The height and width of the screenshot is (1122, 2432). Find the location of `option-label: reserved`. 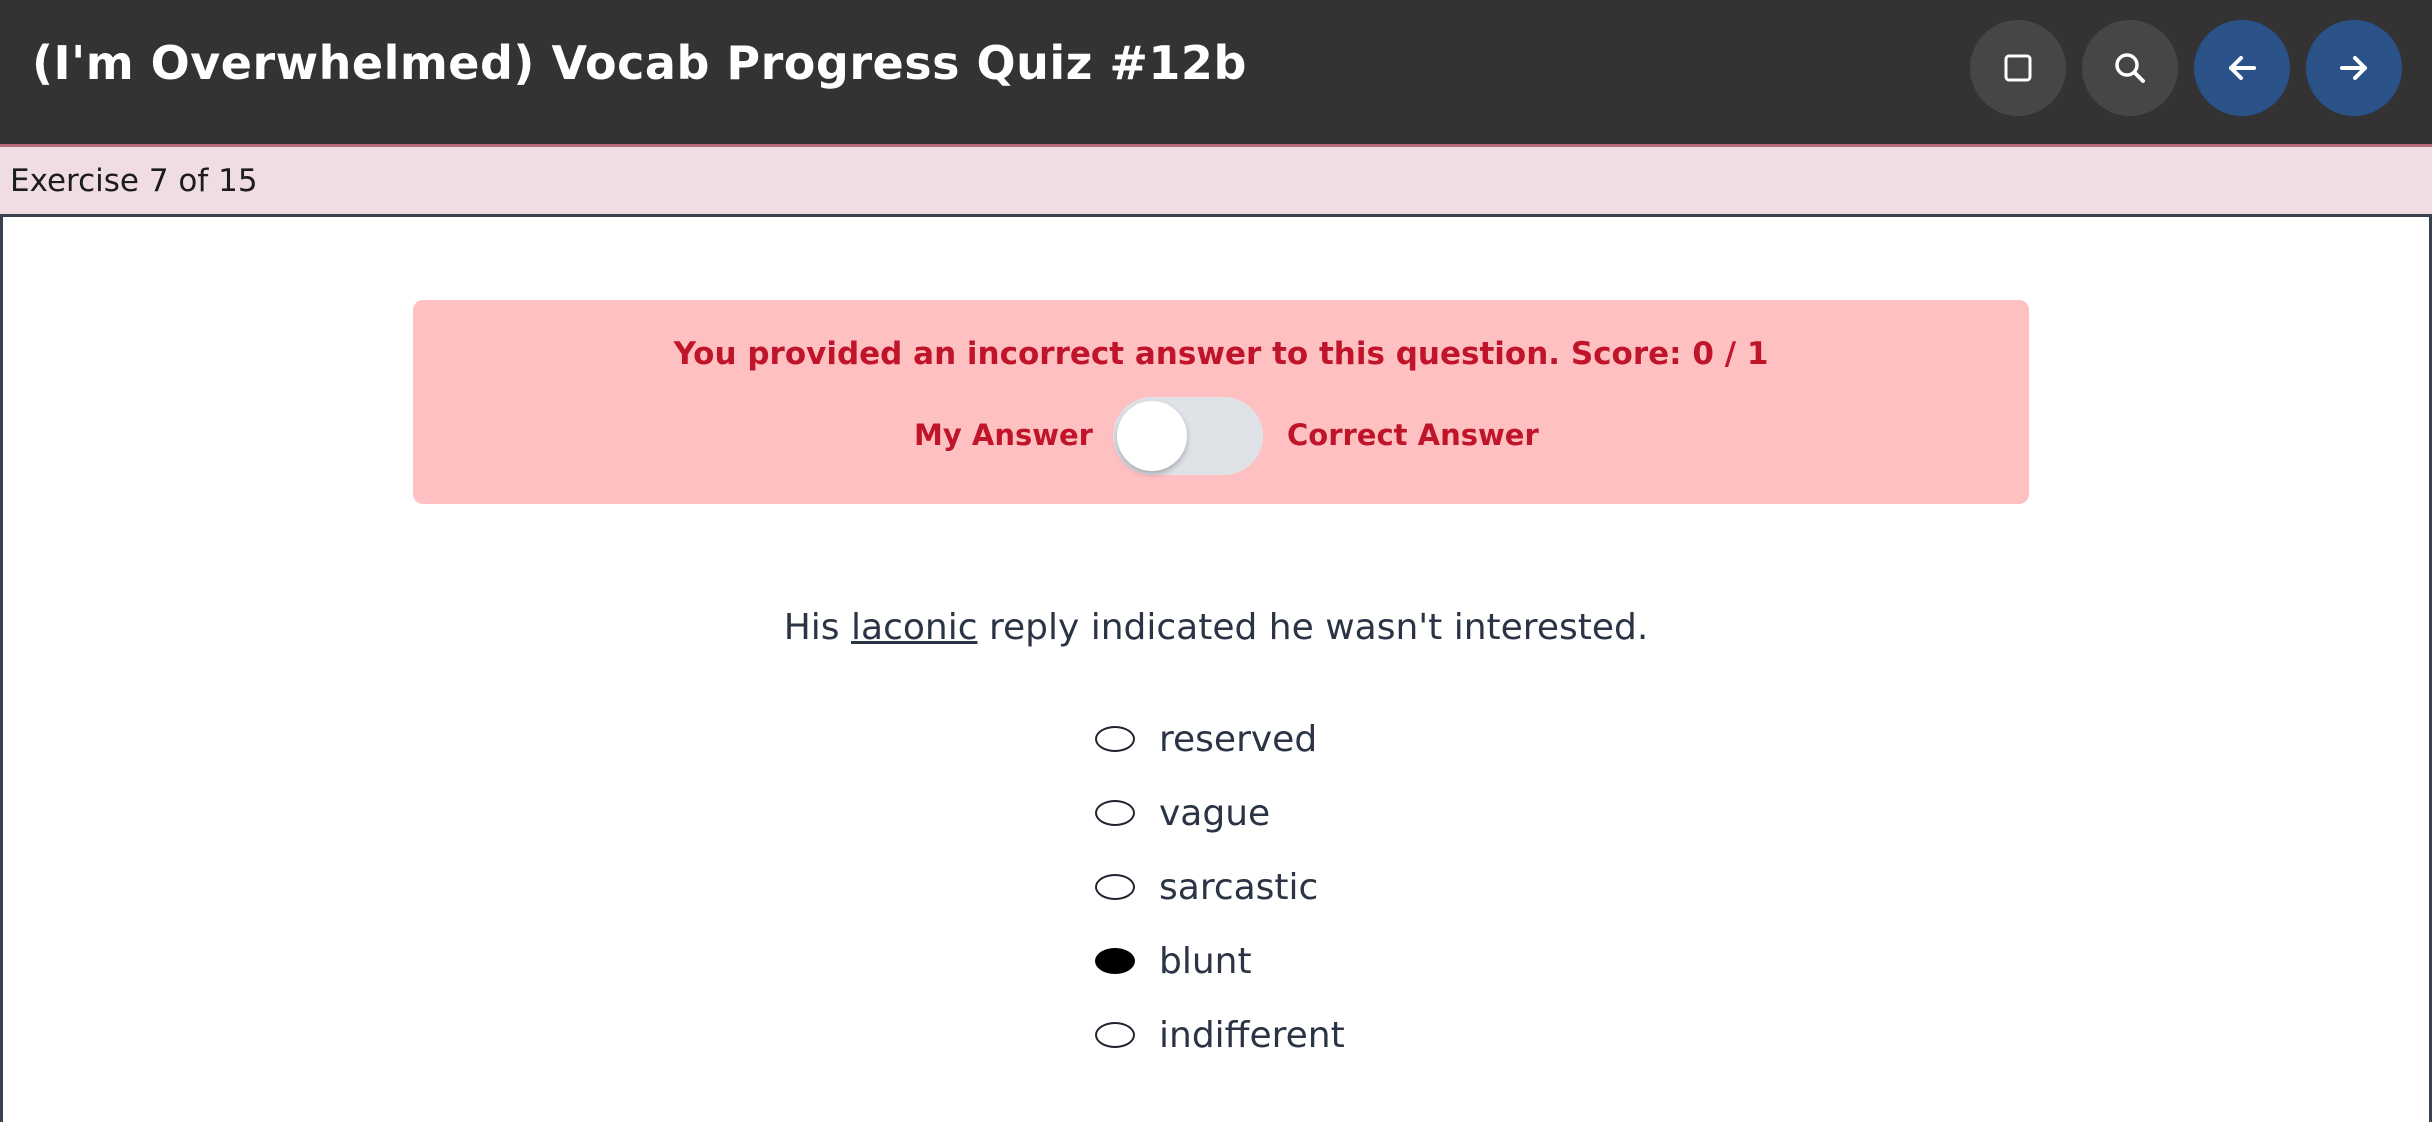

option-label: reserved is located at coordinates (1238, 739).